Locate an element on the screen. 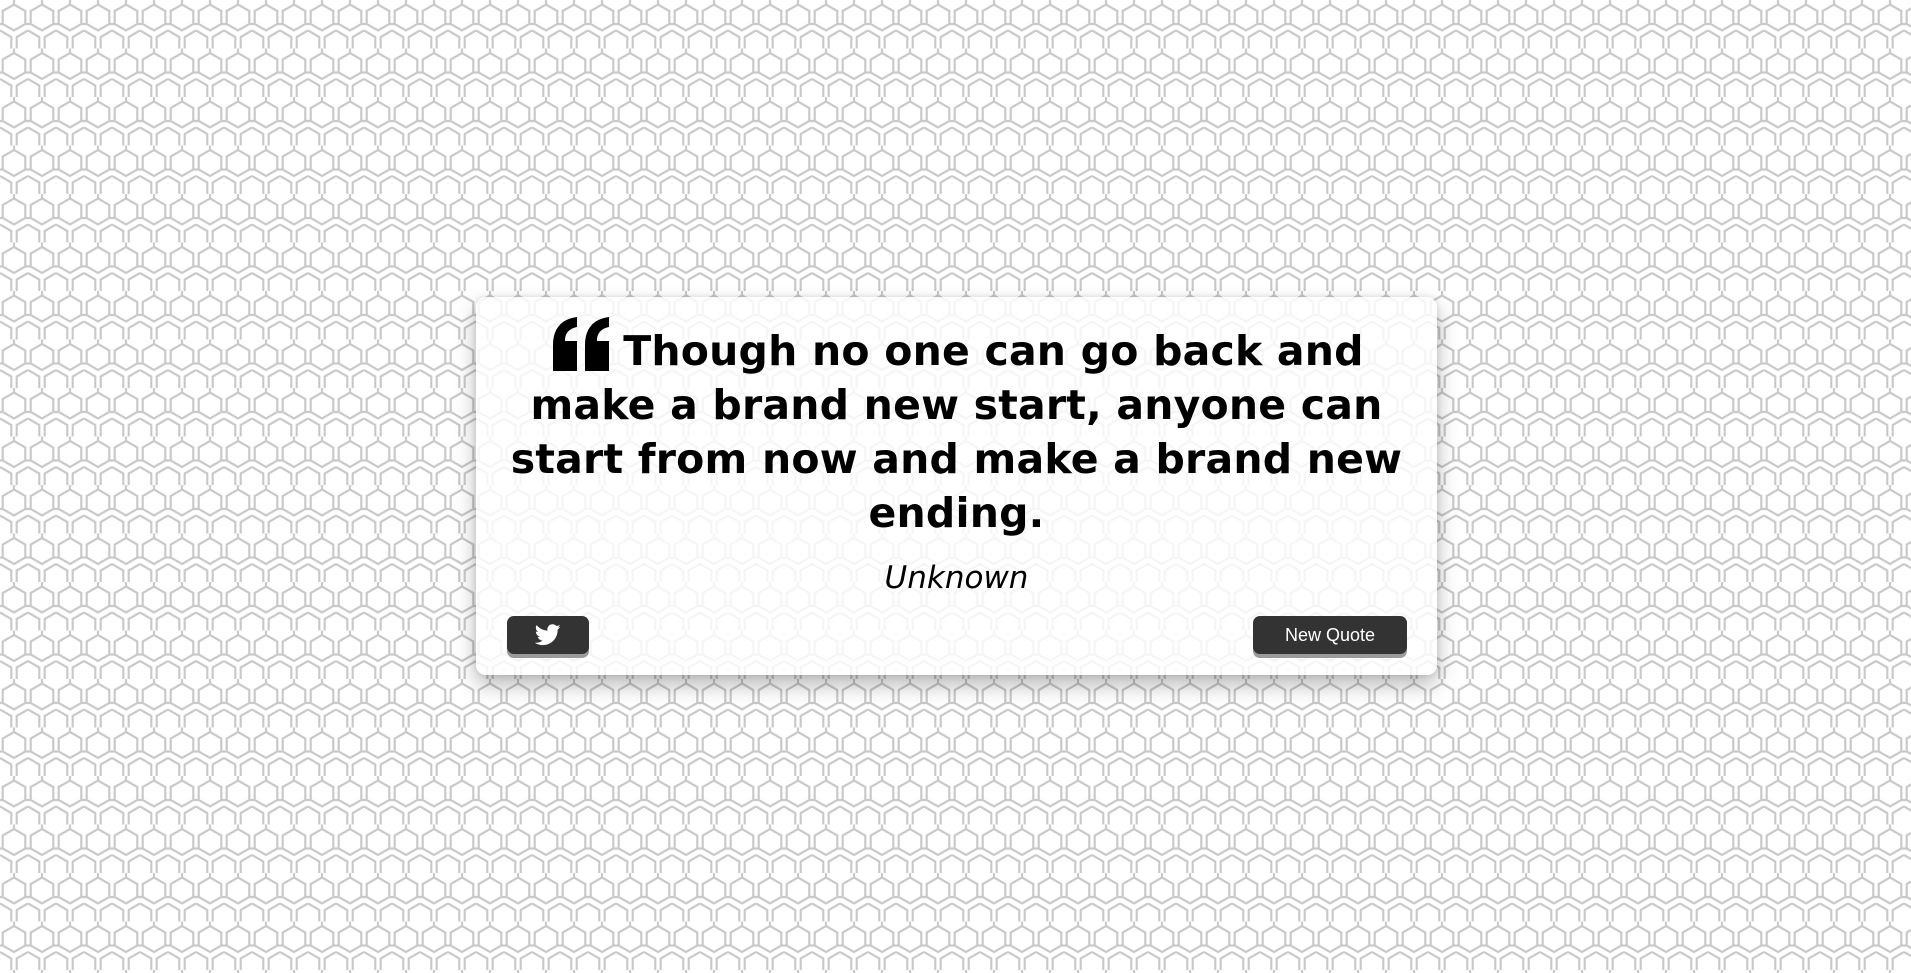  quote-left-icon is located at coordinates (581, 344).